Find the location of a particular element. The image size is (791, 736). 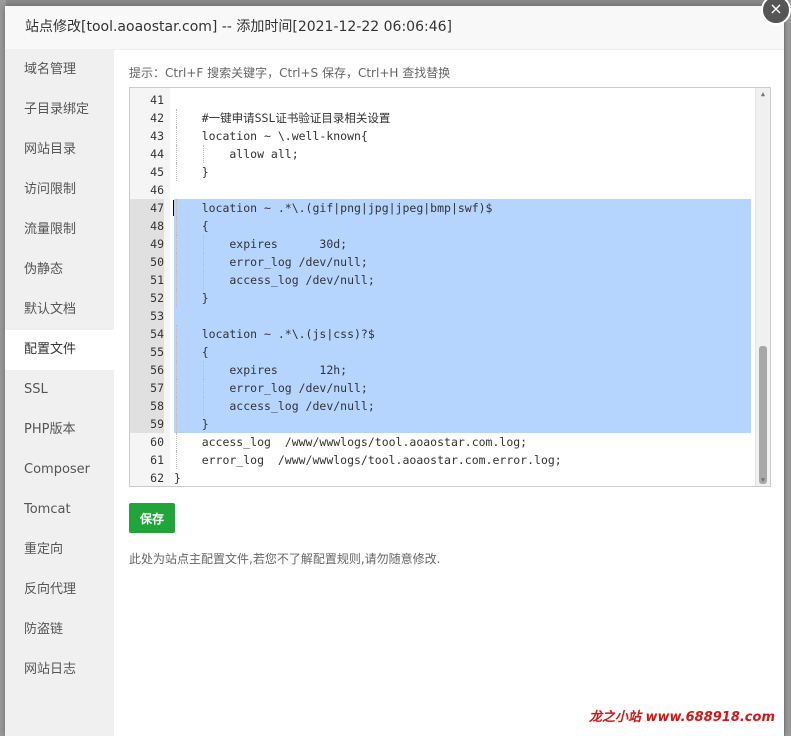

line-number: 60 is located at coordinates (157, 442).